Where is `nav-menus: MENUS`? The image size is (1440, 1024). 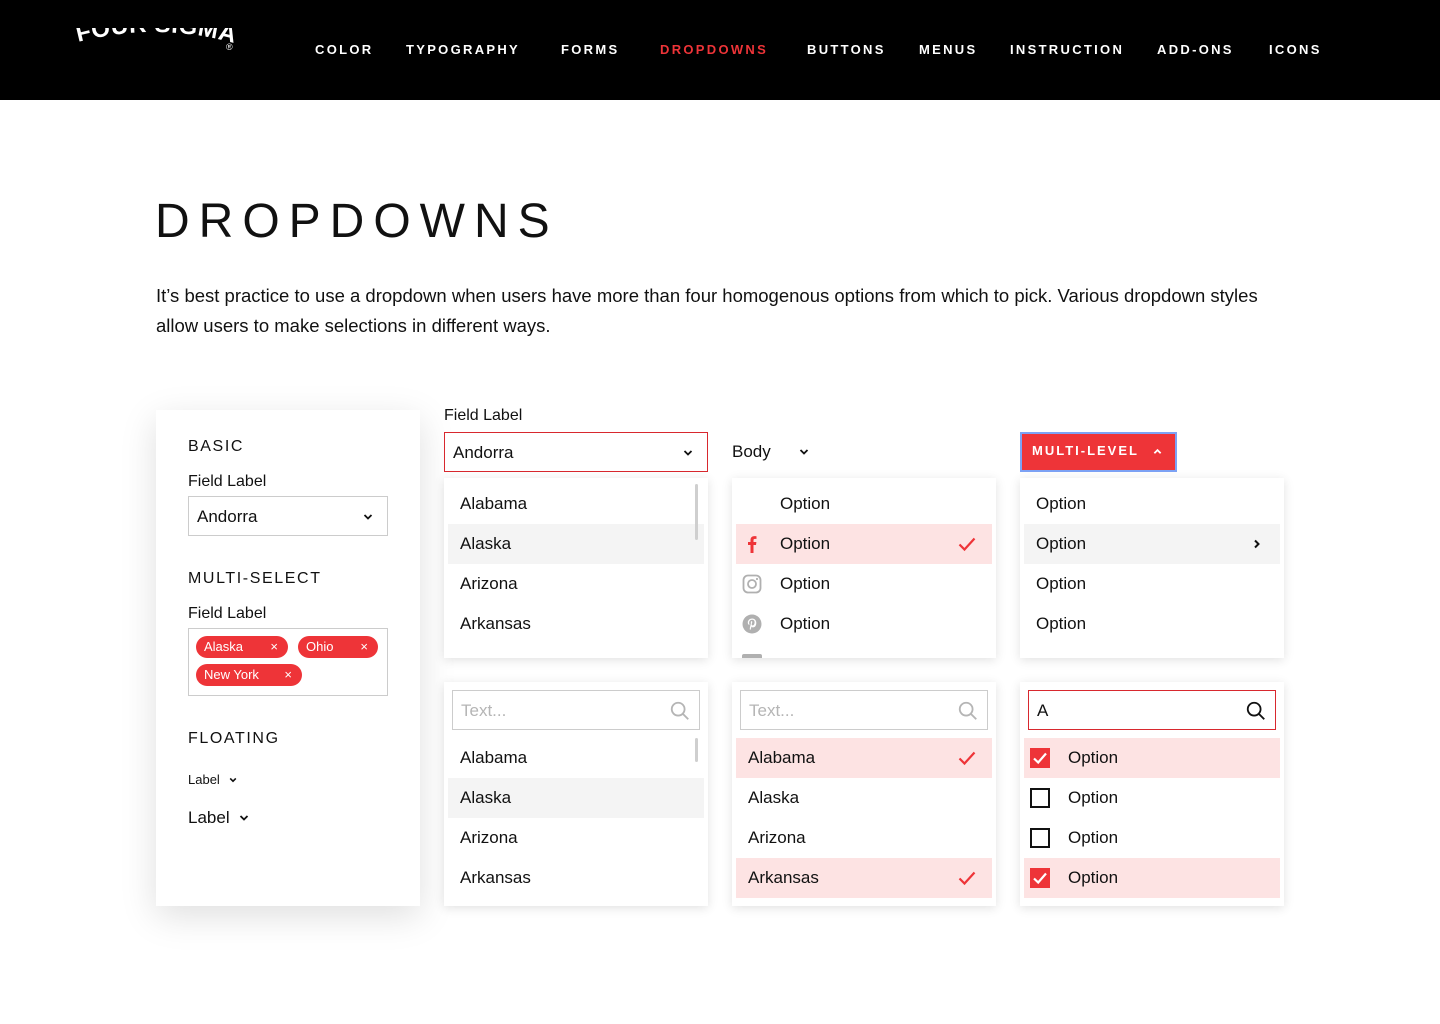
nav-menus: MENUS is located at coordinates (948, 50).